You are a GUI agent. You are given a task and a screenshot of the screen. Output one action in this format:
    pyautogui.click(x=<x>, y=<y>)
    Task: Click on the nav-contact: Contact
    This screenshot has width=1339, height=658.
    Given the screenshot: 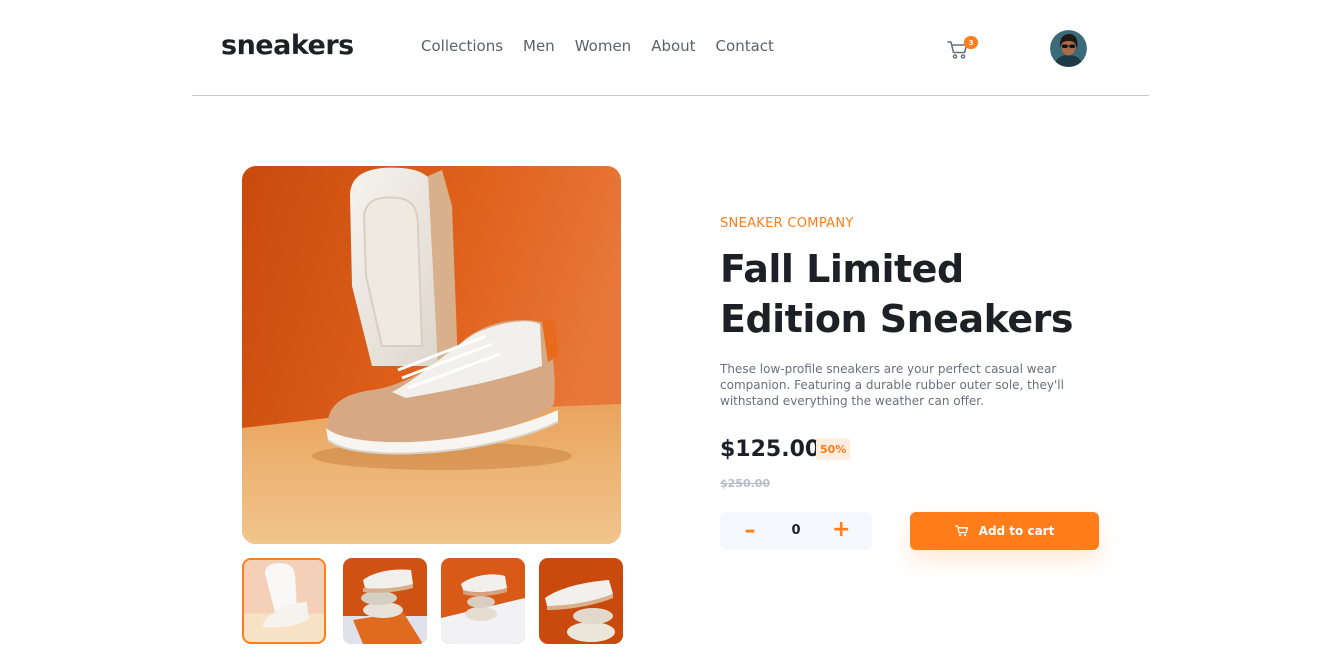 What is the action you would take?
    pyautogui.click(x=745, y=46)
    